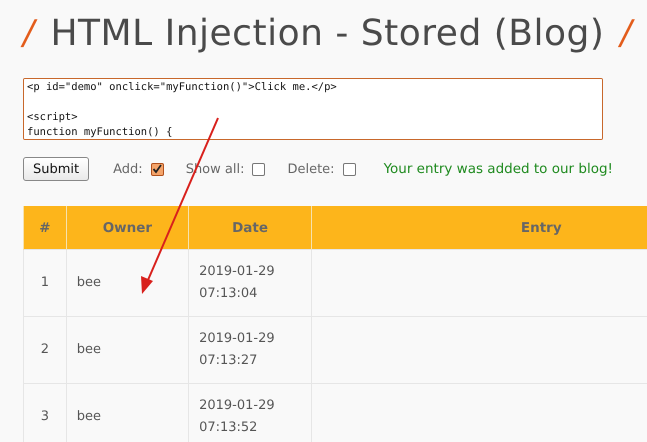 Image resolution: width=647 pixels, height=442 pixels. I want to click on column-header: #, so click(45, 228).